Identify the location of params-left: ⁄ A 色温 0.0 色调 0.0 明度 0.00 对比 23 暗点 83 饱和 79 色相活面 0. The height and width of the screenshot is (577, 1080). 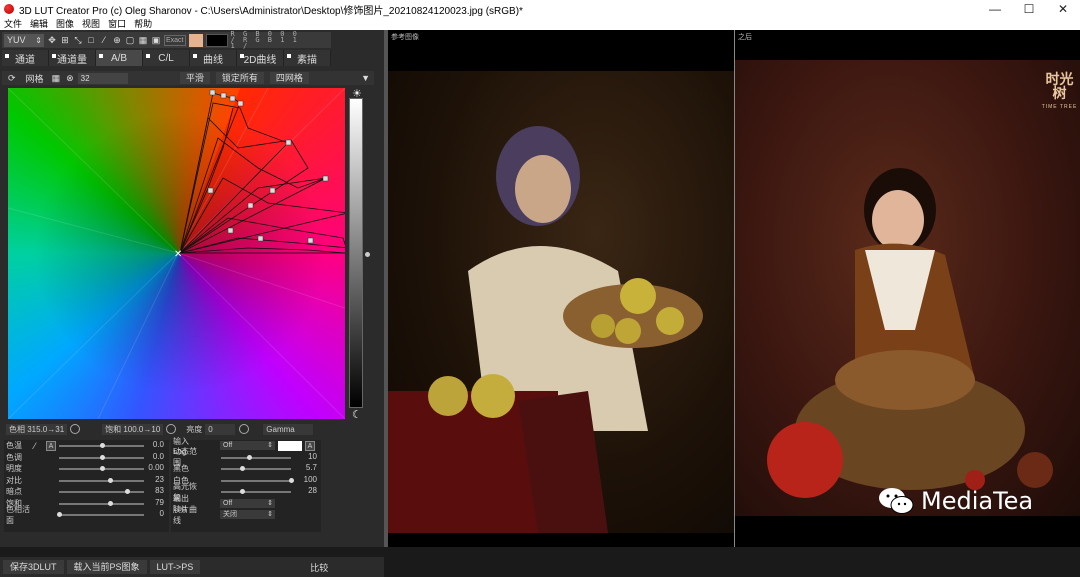
(86, 486).